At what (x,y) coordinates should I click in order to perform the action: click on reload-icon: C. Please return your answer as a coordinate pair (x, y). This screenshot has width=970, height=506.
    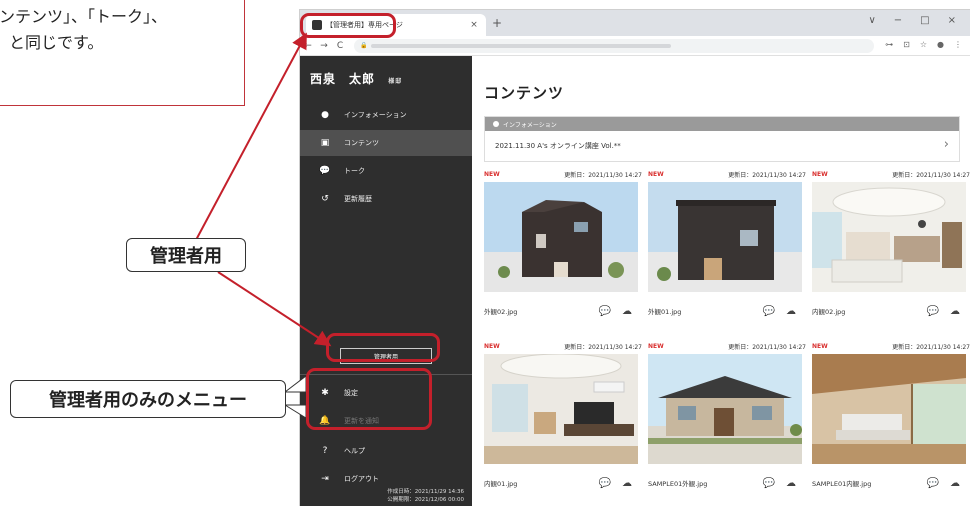
    Looking at the image, I should click on (340, 46).